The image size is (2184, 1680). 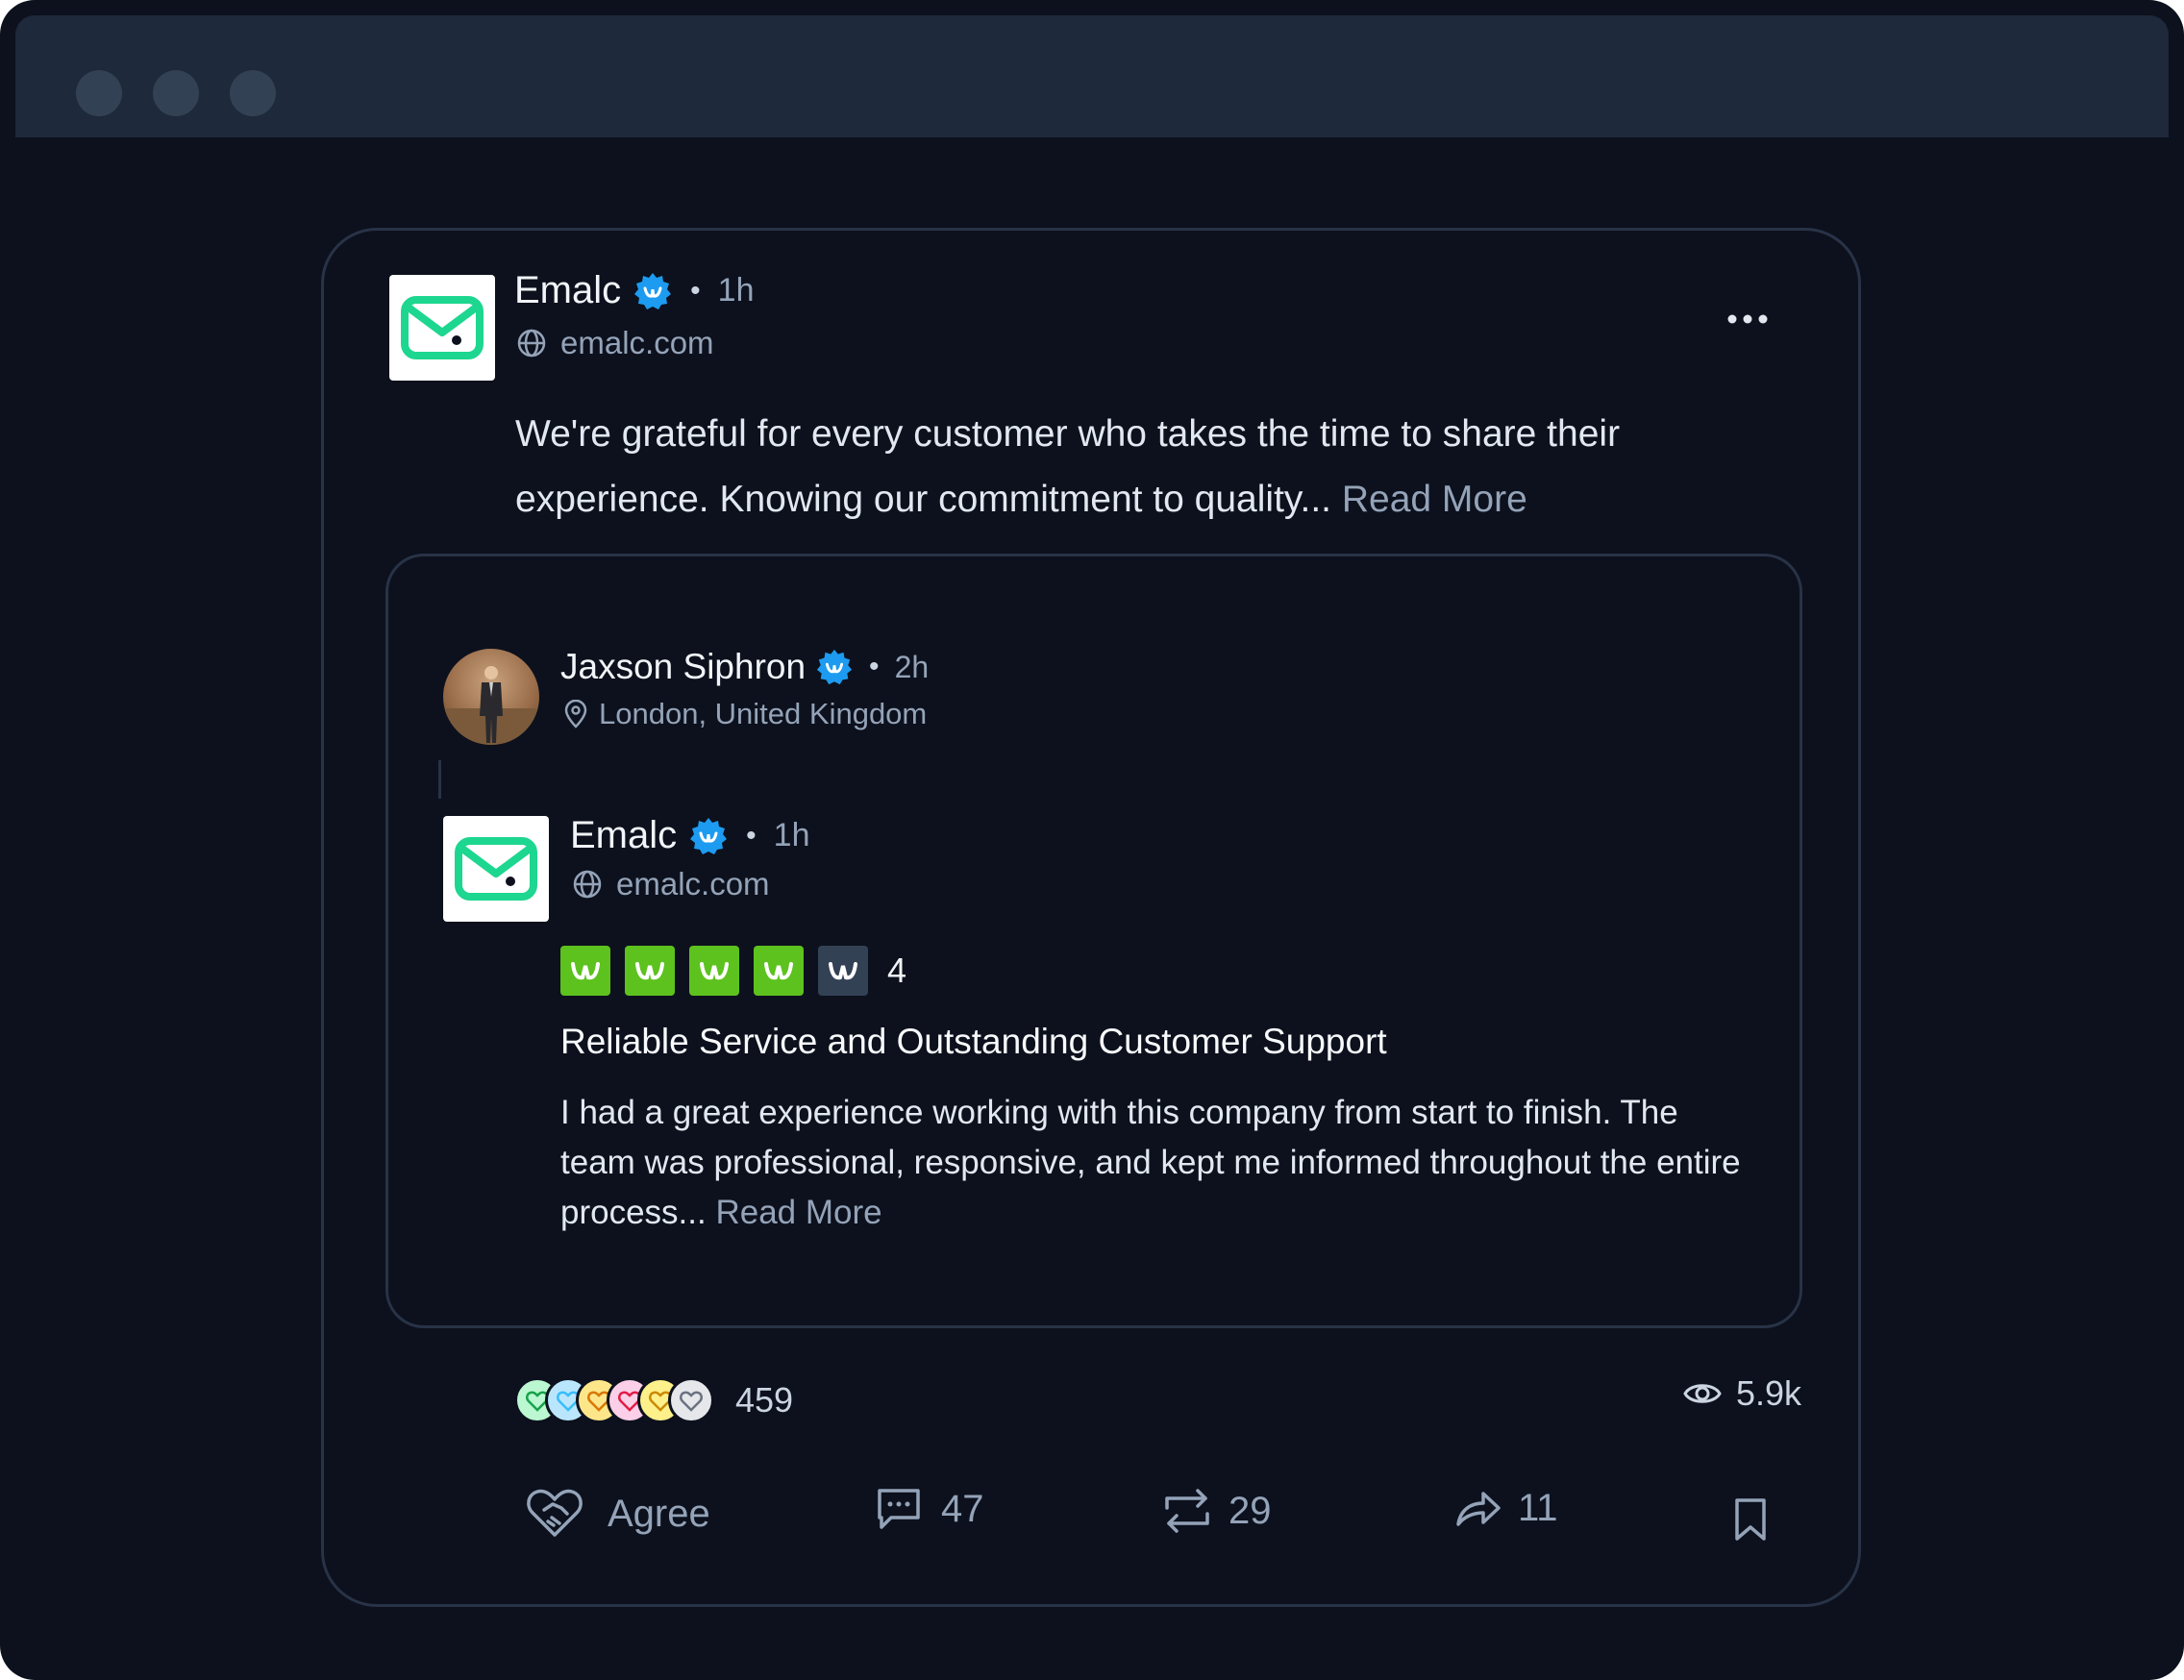 I want to click on repost-icon, so click(x=1187, y=1511).